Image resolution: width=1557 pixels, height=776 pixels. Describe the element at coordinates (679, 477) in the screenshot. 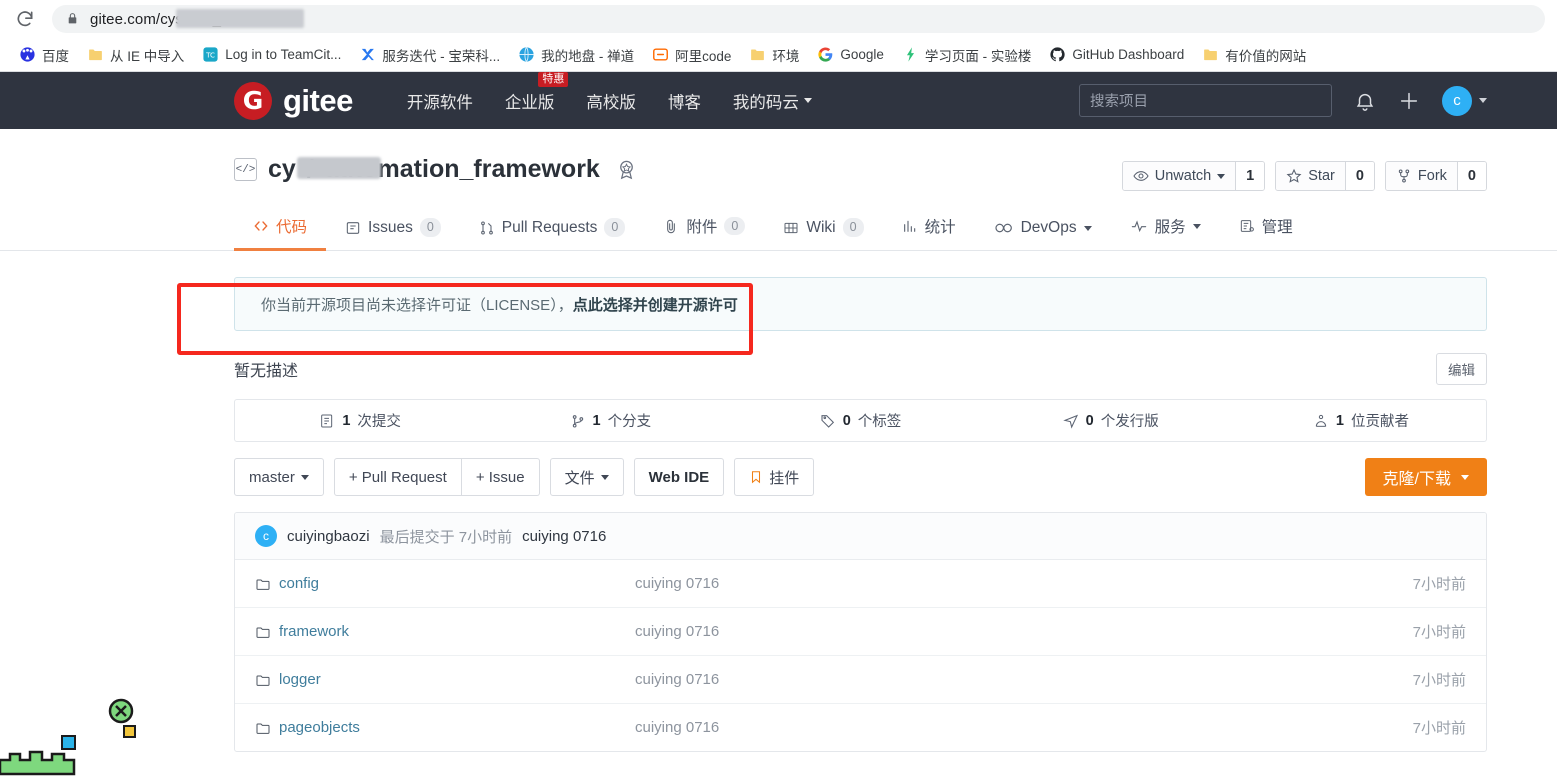

I see `web-ide-button: Web IDE` at that location.